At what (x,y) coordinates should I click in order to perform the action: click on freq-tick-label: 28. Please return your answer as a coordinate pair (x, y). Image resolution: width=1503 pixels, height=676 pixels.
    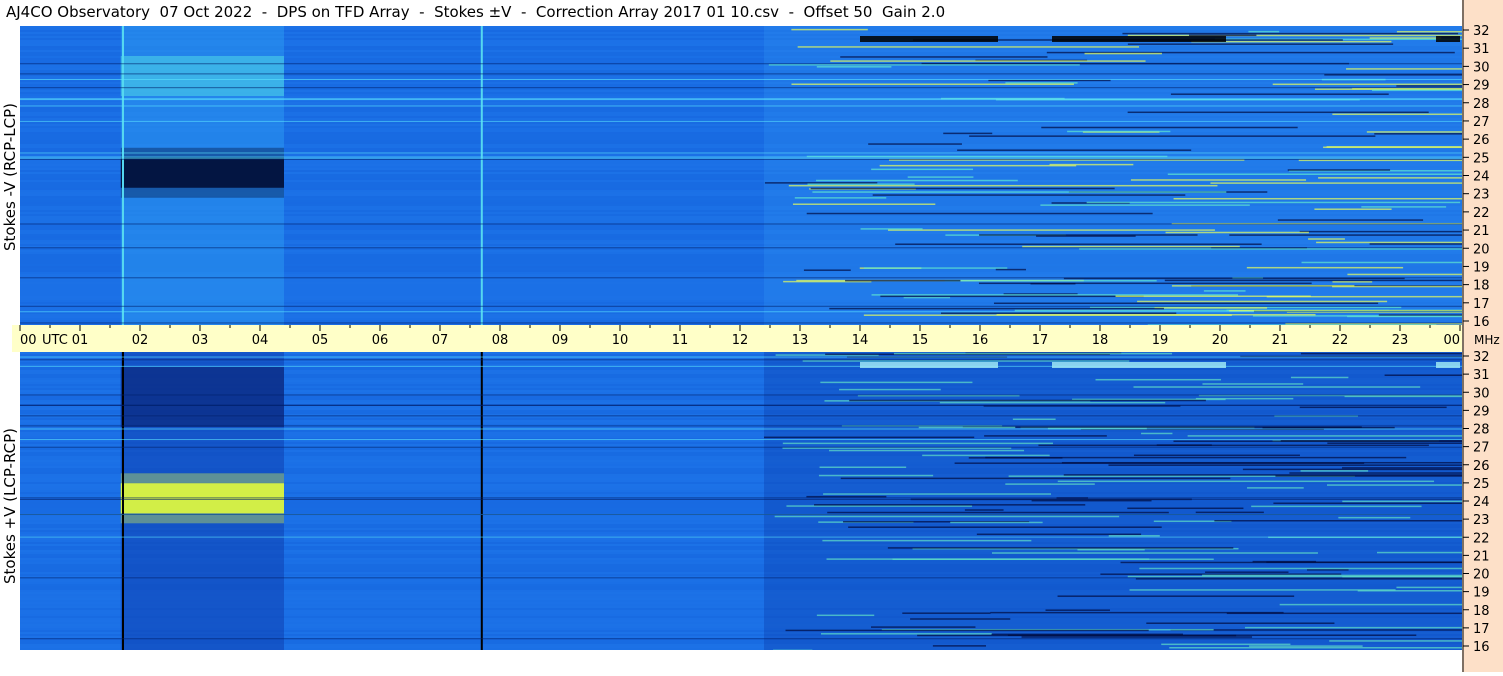
    Looking at the image, I should click on (1481, 430).